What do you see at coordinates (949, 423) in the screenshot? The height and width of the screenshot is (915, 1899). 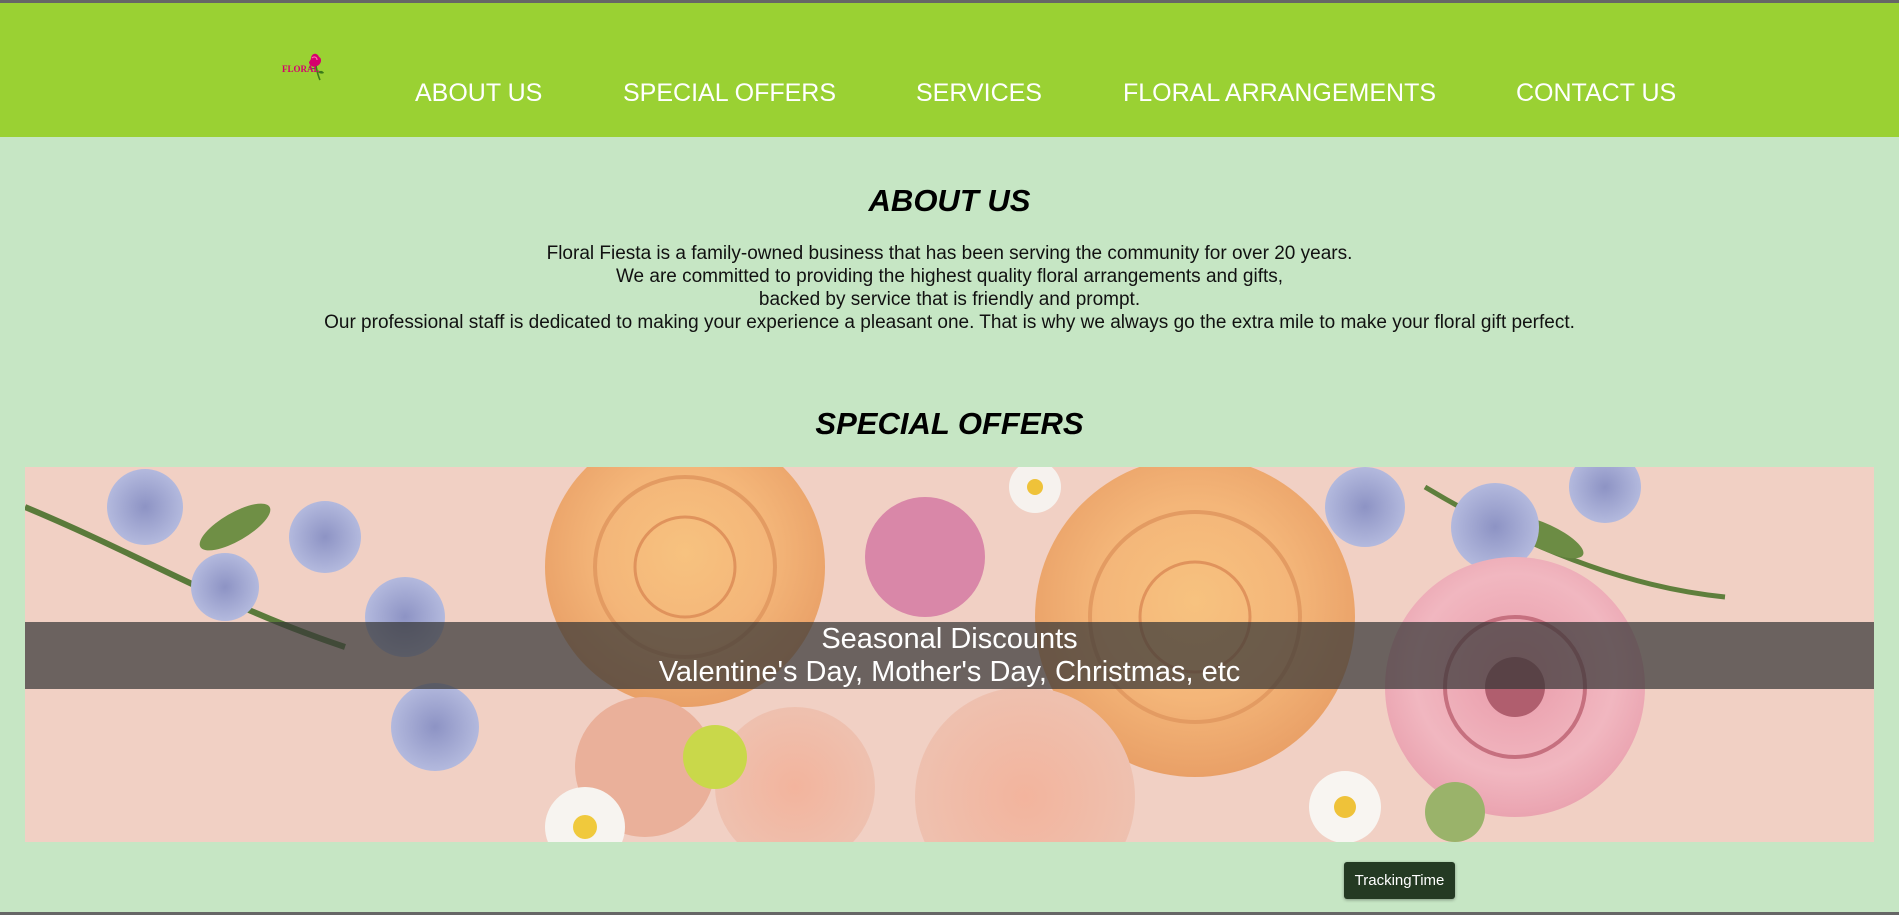 I see `special-offers-heading: SPECIAL OFFERS` at bounding box center [949, 423].